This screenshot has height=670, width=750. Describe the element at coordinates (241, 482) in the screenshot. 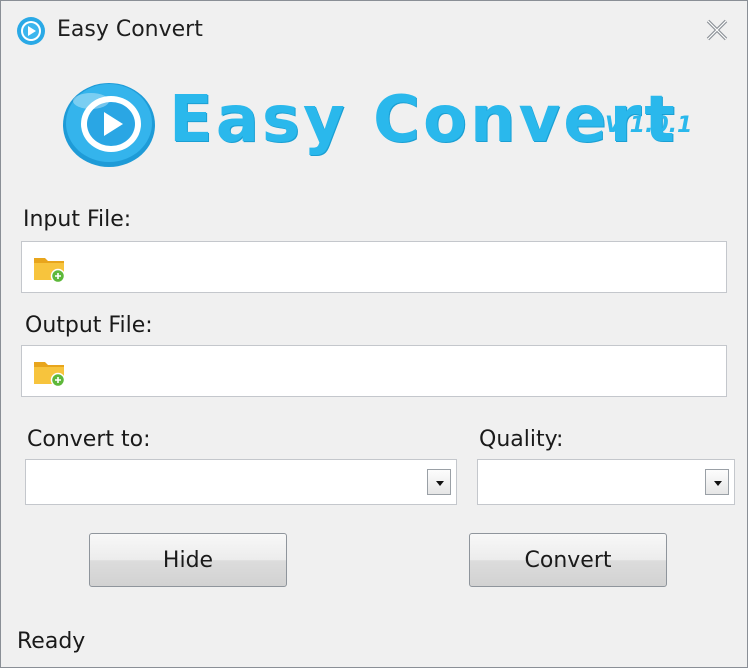

I see `convert-to-dropdown` at that location.